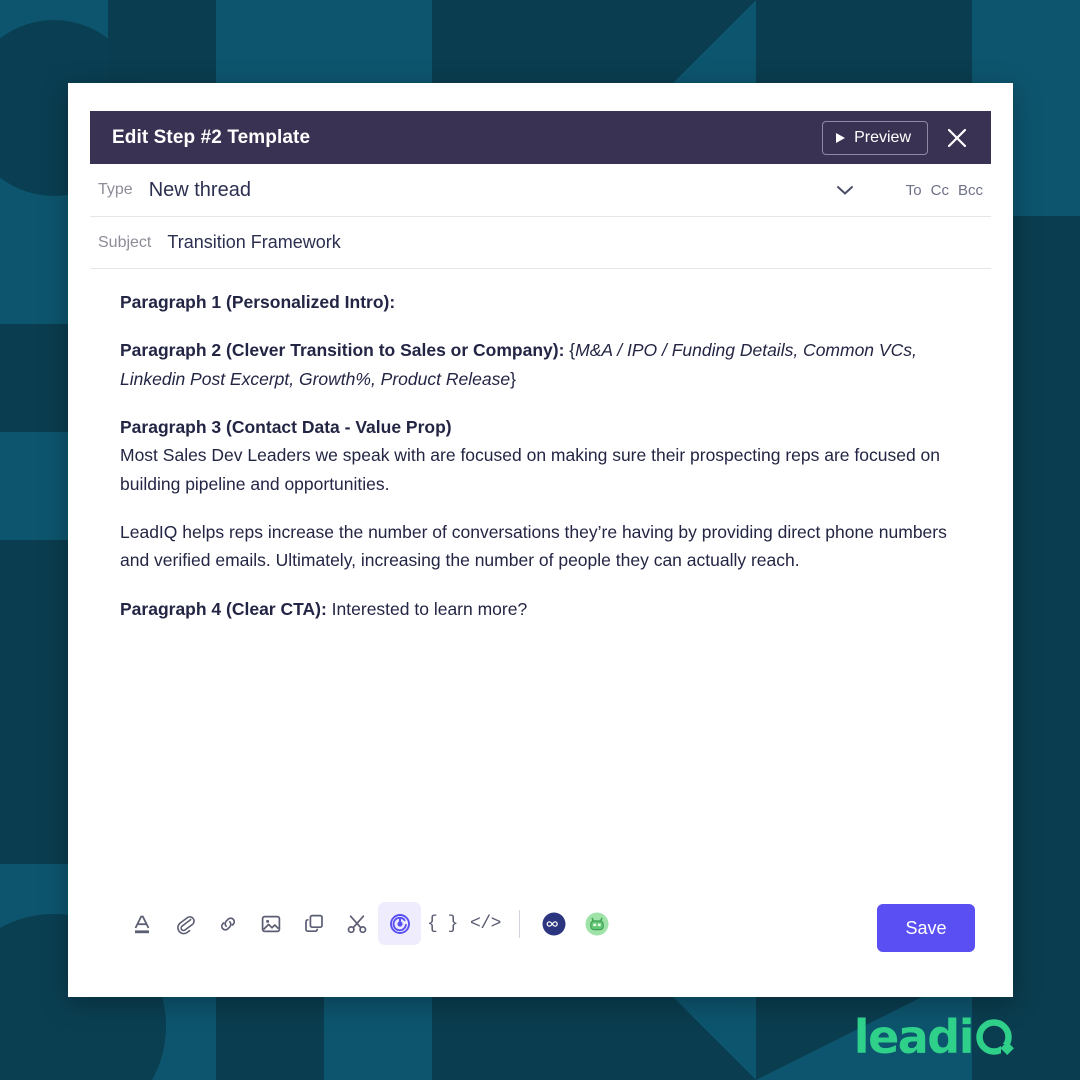 Image resolution: width=1080 pixels, height=1080 pixels. I want to click on link-button, so click(227, 923).